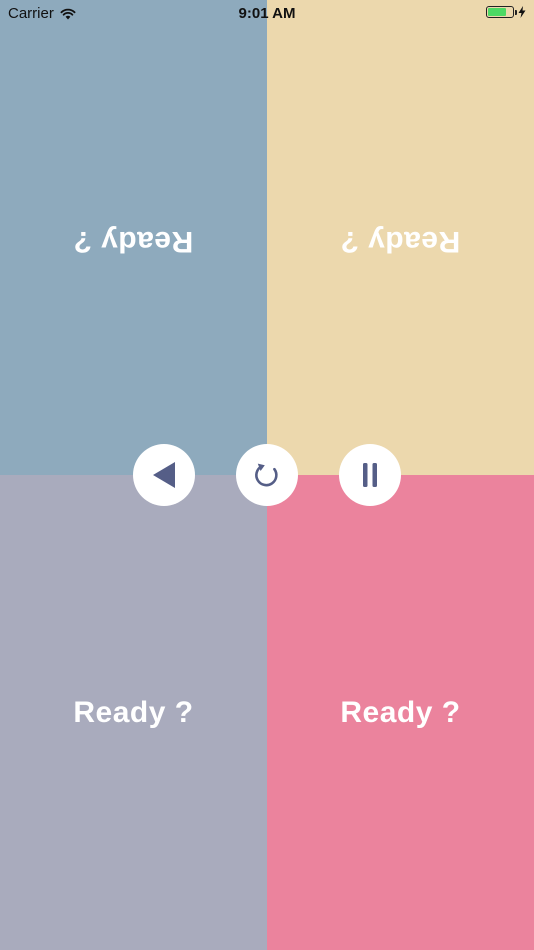 This screenshot has width=534, height=950. Describe the element at coordinates (497, 12) in the screenshot. I see `battery-fill` at that location.